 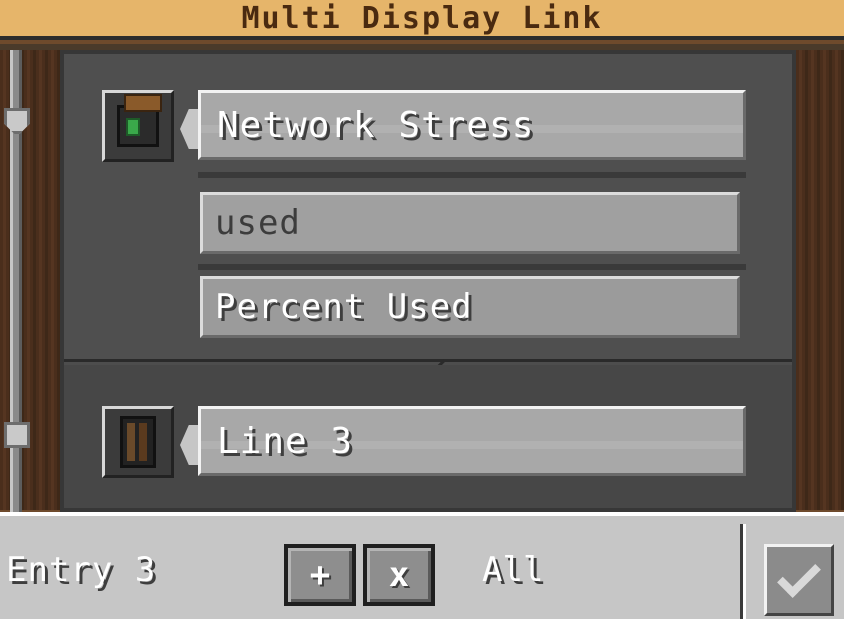 I want to click on source-item-slot, so click(x=138, y=126).